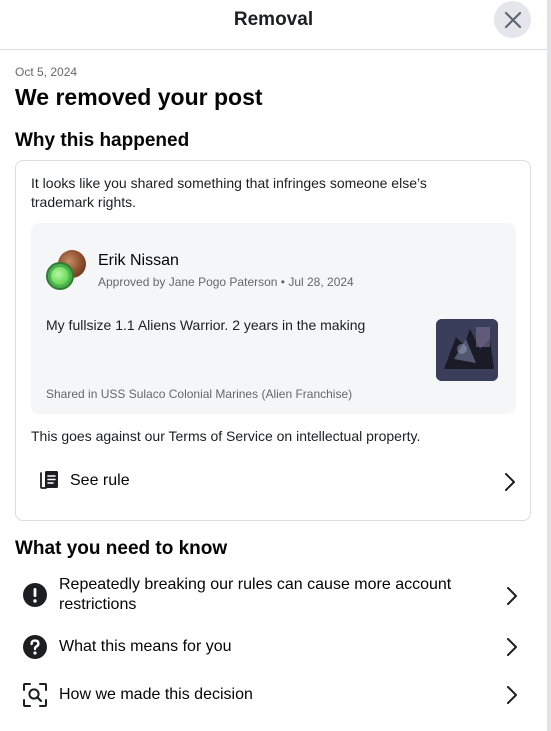  I want to click on close-icon, so click(512, 19).